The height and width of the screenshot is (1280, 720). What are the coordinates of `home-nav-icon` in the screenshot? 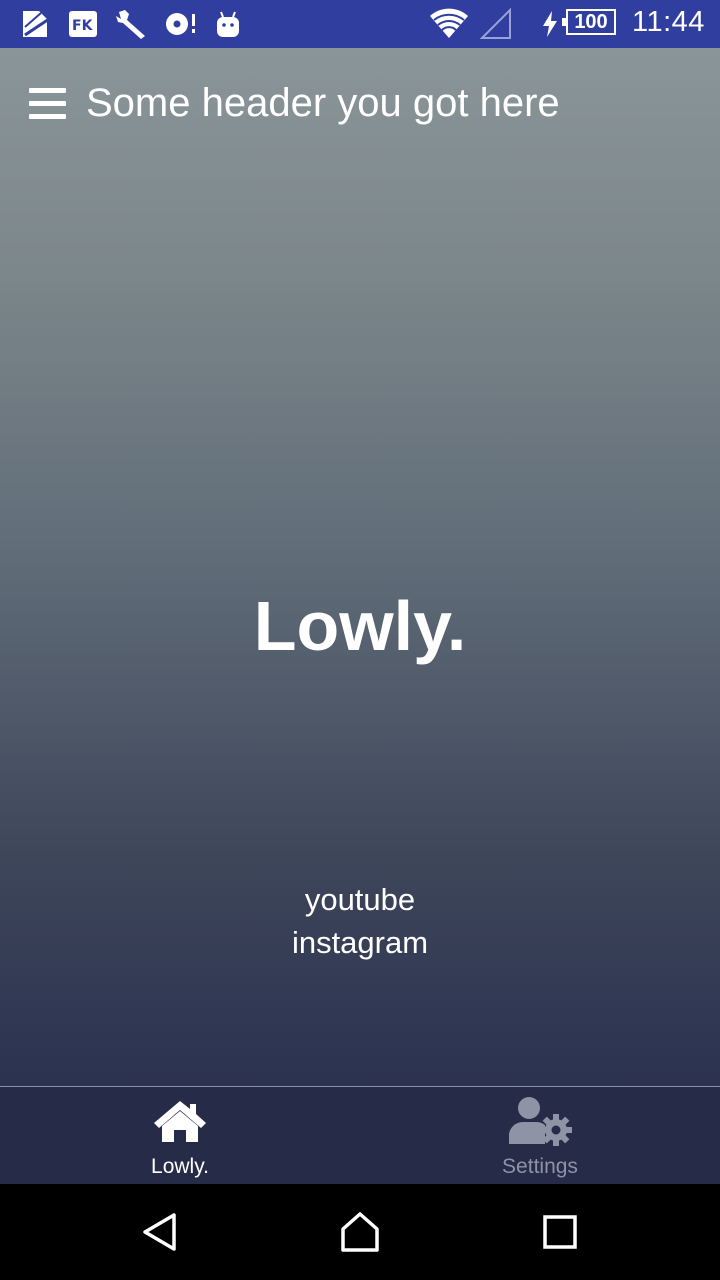 It's located at (360, 1232).